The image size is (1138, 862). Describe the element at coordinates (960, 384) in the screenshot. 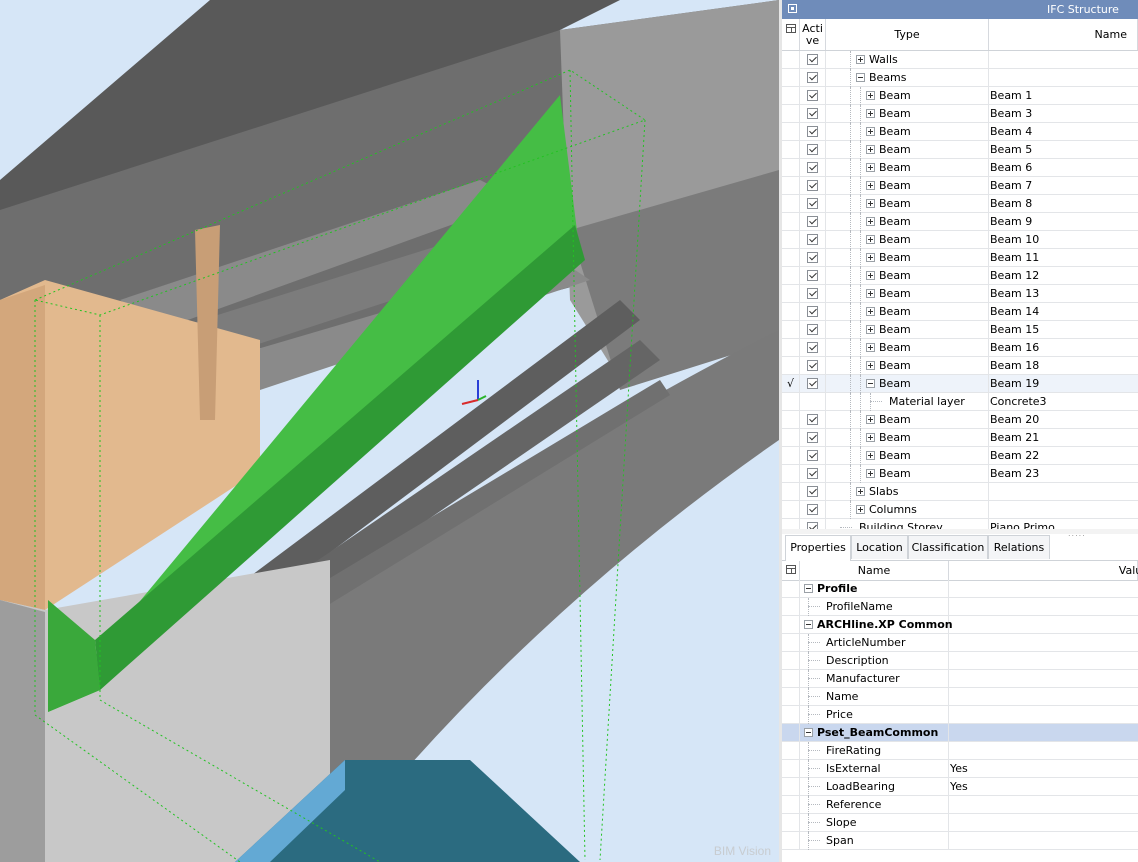

I see `tree-row: √ Beam Beam 19` at that location.